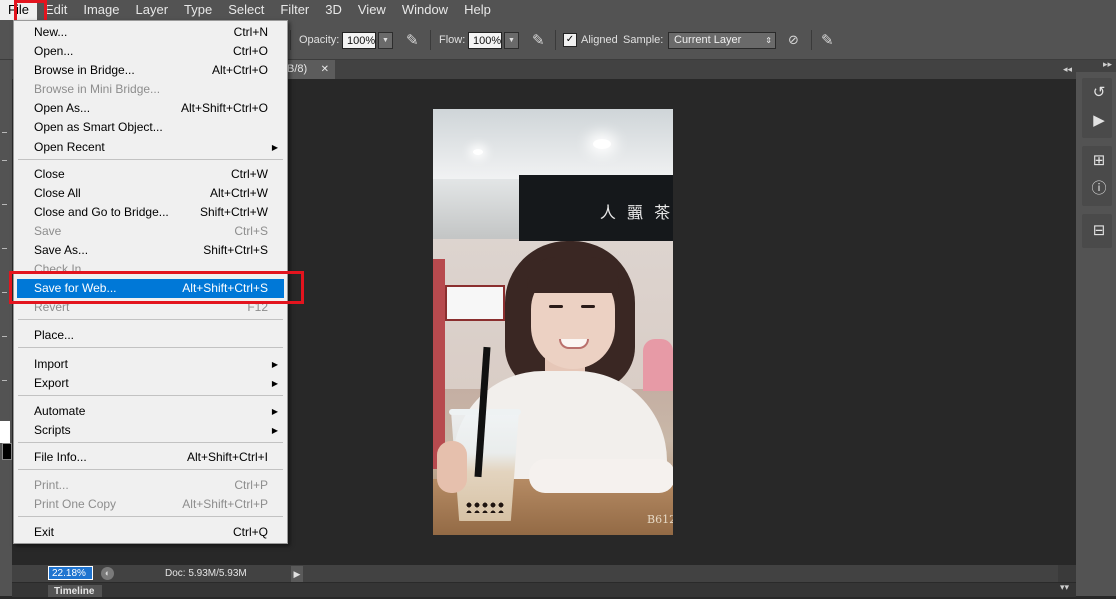 The height and width of the screenshot is (599, 1116). Describe the element at coordinates (198, 10) in the screenshot. I see `menu-type: Type` at that location.